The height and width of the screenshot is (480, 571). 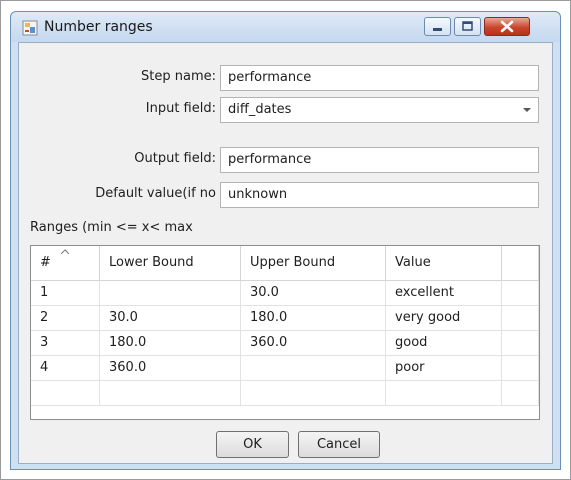 What do you see at coordinates (45, 262) in the screenshot?
I see `column-header-label: #` at bounding box center [45, 262].